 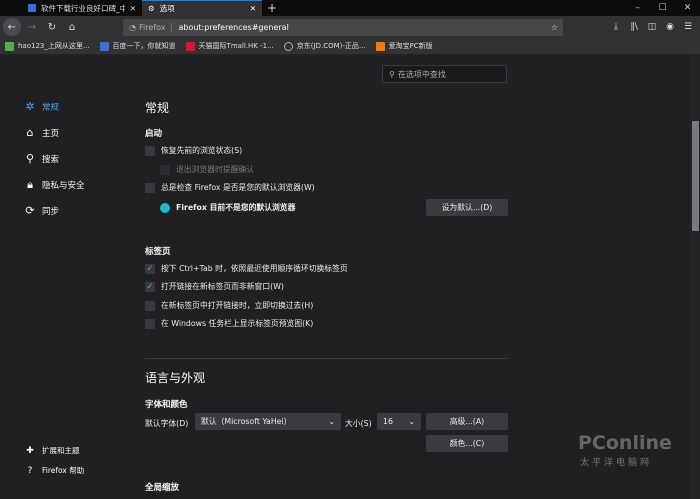 What do you see at coordinates (246, 268) in the screenshot?
I see `ctrl-tab-checkbox: ✓ 按下 Ctrl+Tab 时，依照最近使用顺序循环切换标签页` at bounding box center [246, 268].